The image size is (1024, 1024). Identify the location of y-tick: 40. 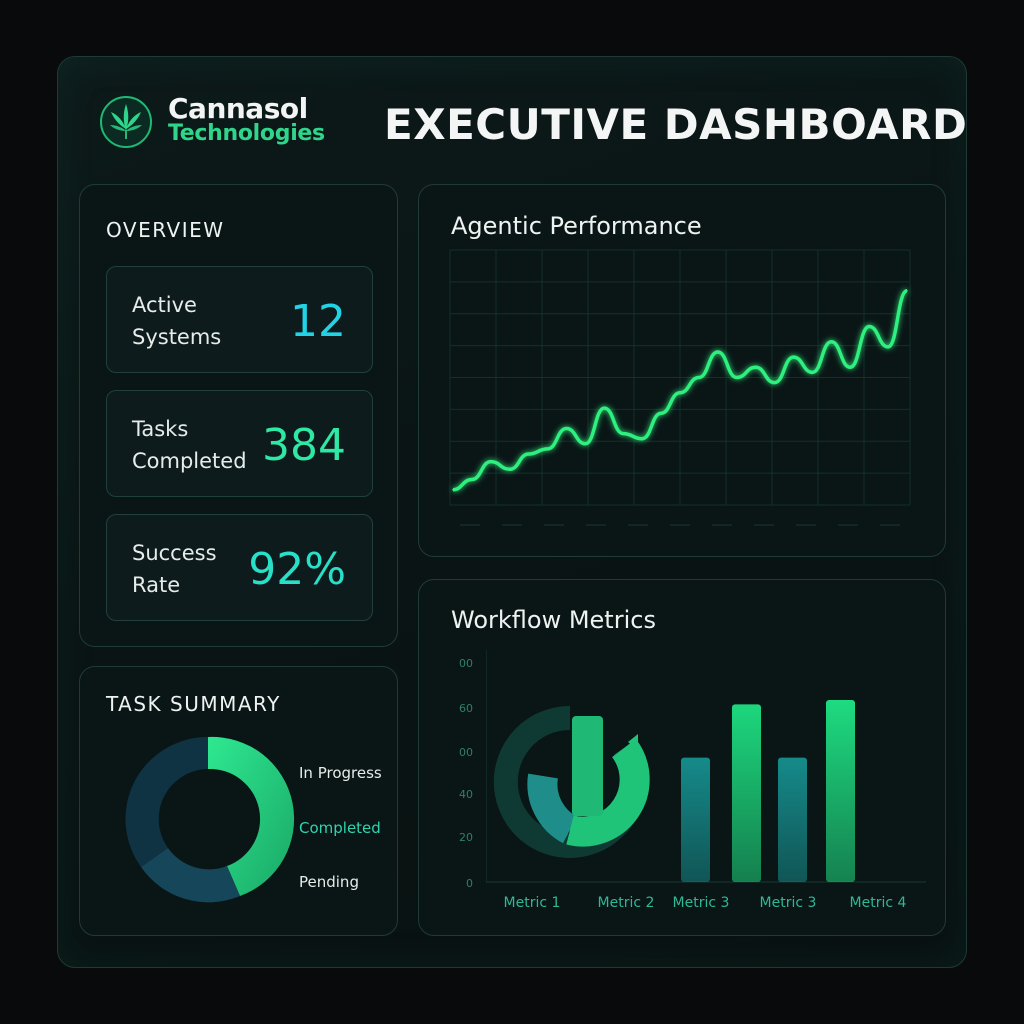
(466, 794).